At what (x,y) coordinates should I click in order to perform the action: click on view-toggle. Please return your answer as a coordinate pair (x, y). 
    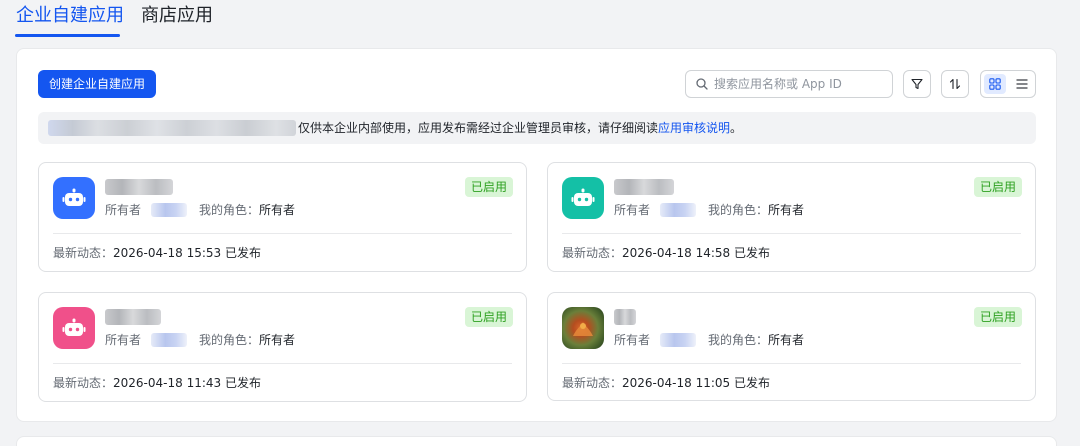
    Looking at the image, I should click on (1008, 84).